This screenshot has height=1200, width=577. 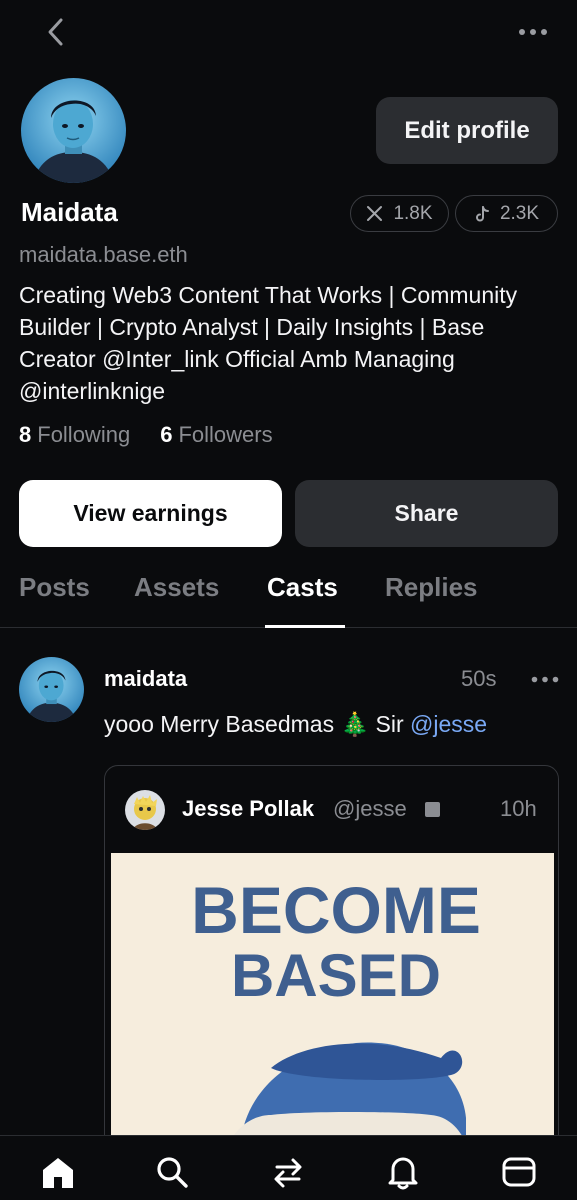 What do you see at coordinates (103, 254) in the screenshot?
I see `profile-handle: maidata.base.eth` at bounding box center [103, 254].